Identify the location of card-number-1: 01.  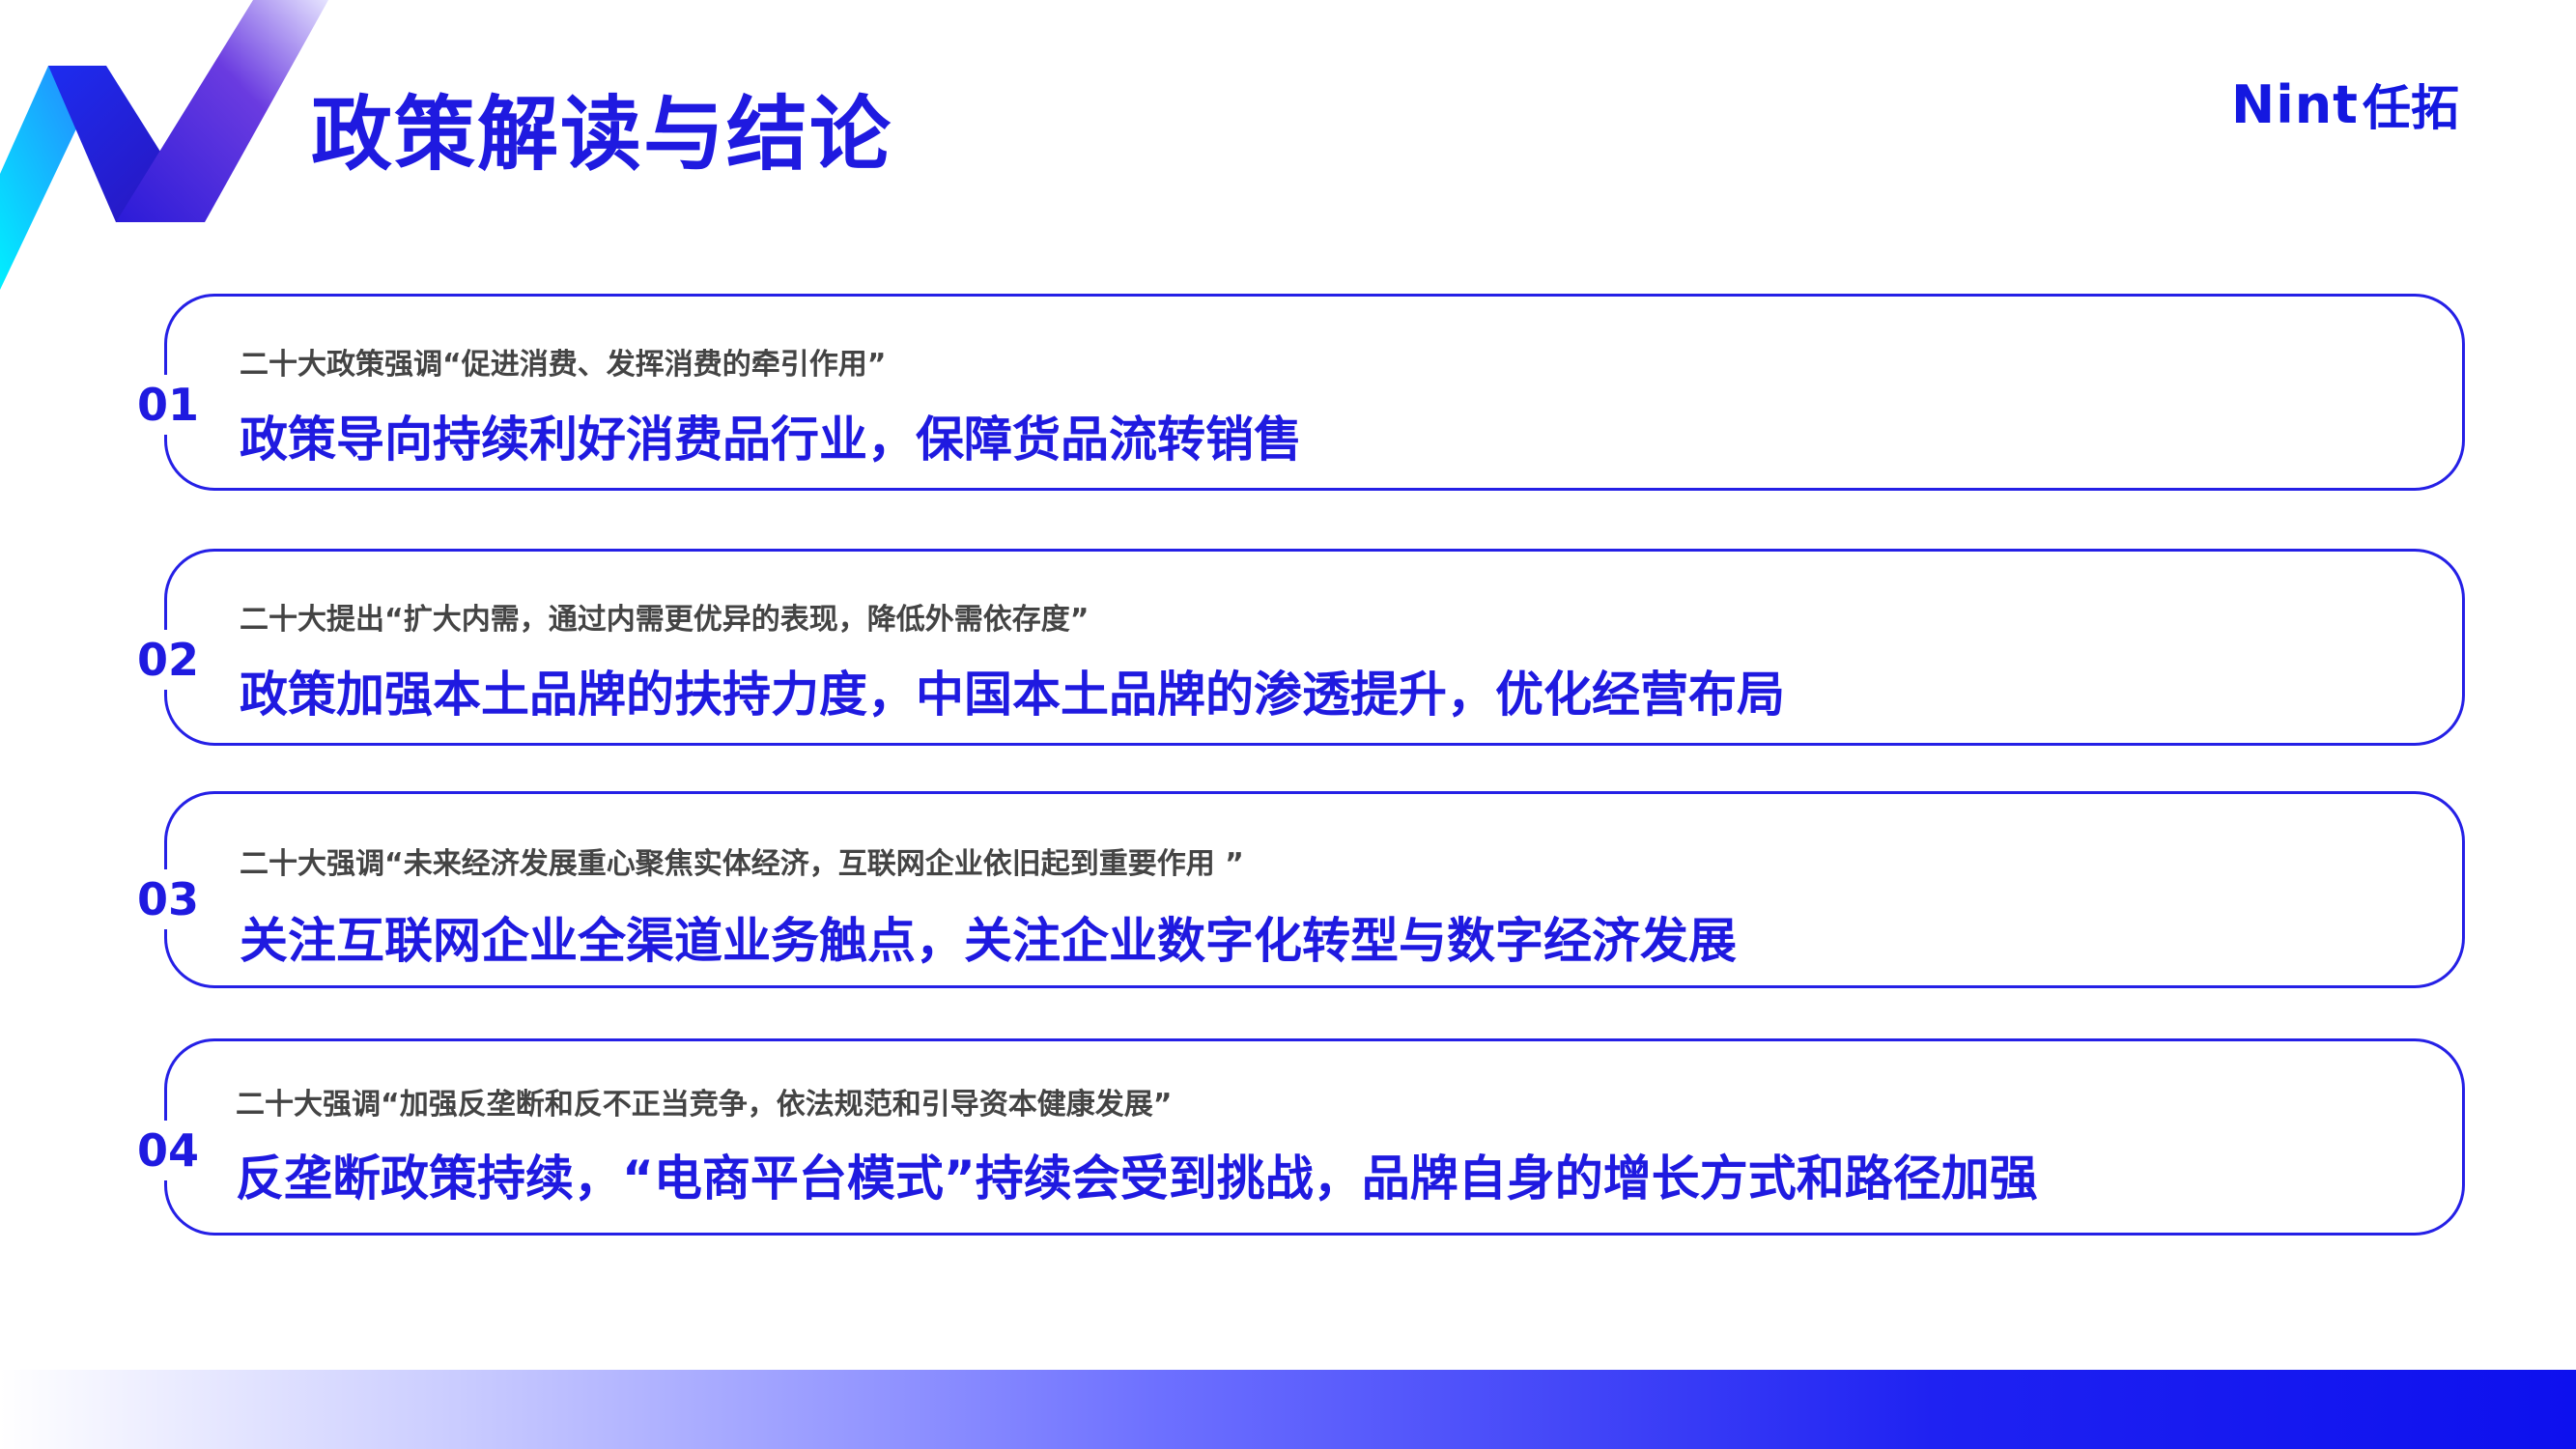
(195, 405).